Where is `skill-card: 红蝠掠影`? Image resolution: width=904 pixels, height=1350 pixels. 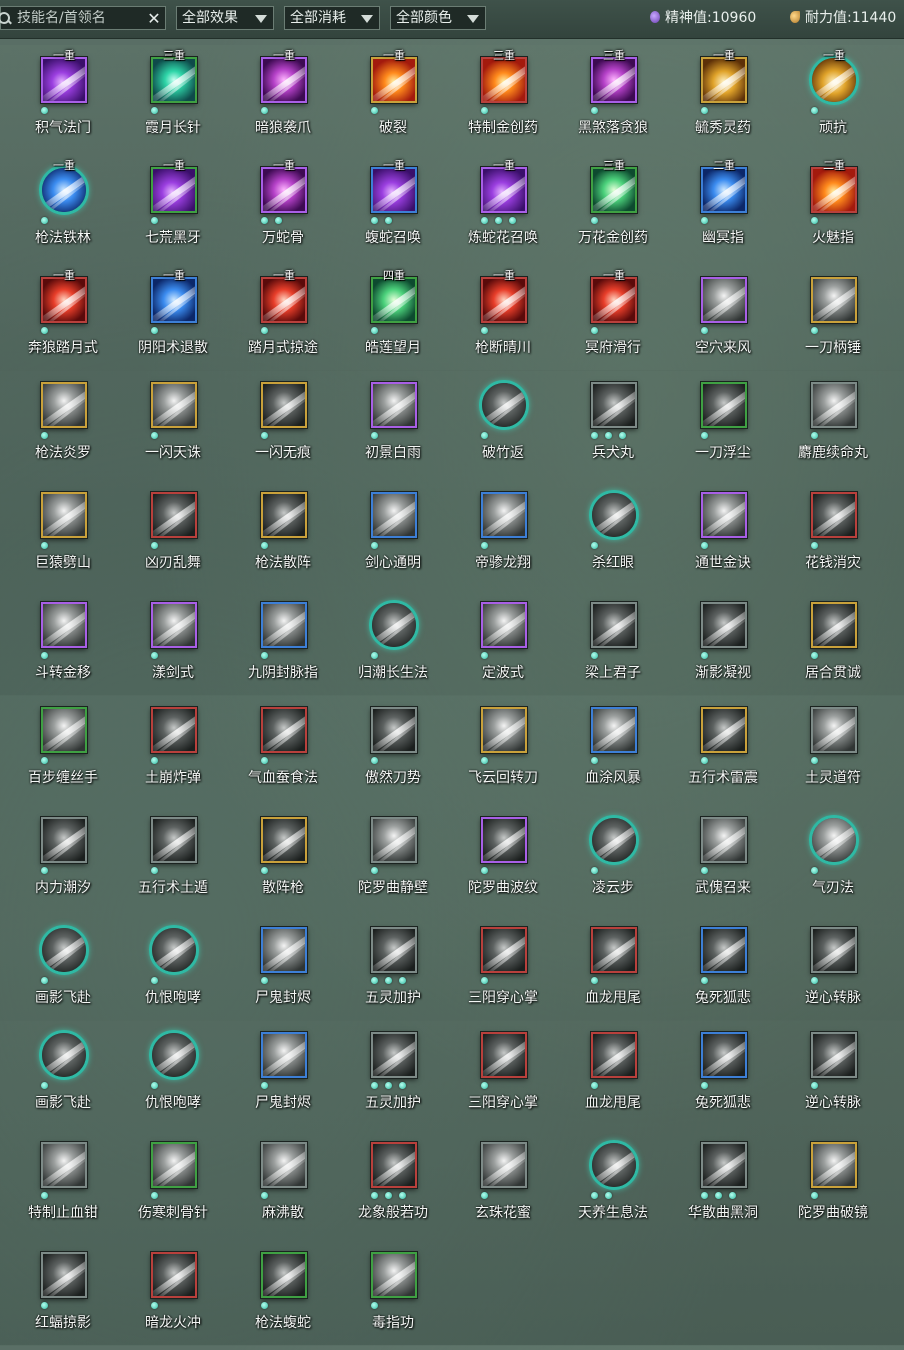 skill-card: 红蝠掠影 is located at coordinates (63, 1295).